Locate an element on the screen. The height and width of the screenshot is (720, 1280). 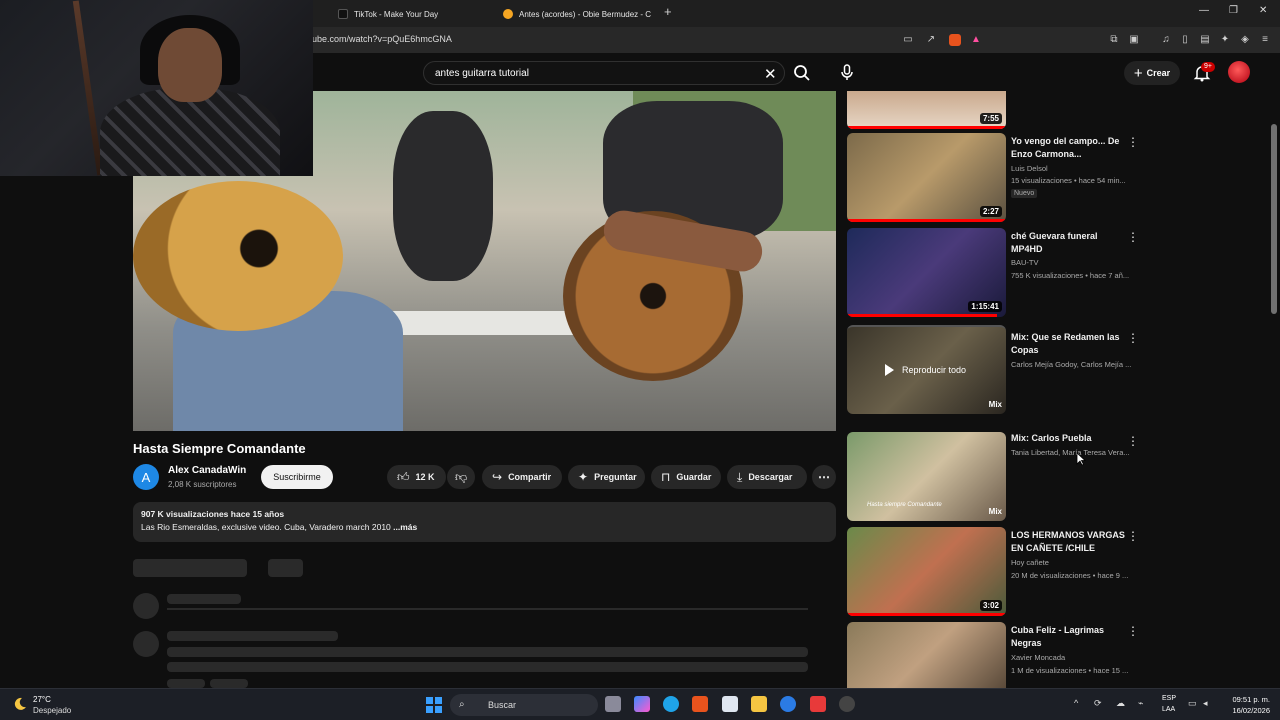
recommendation-channel: Xavier Moncada is located at coordinates (1076, 657).